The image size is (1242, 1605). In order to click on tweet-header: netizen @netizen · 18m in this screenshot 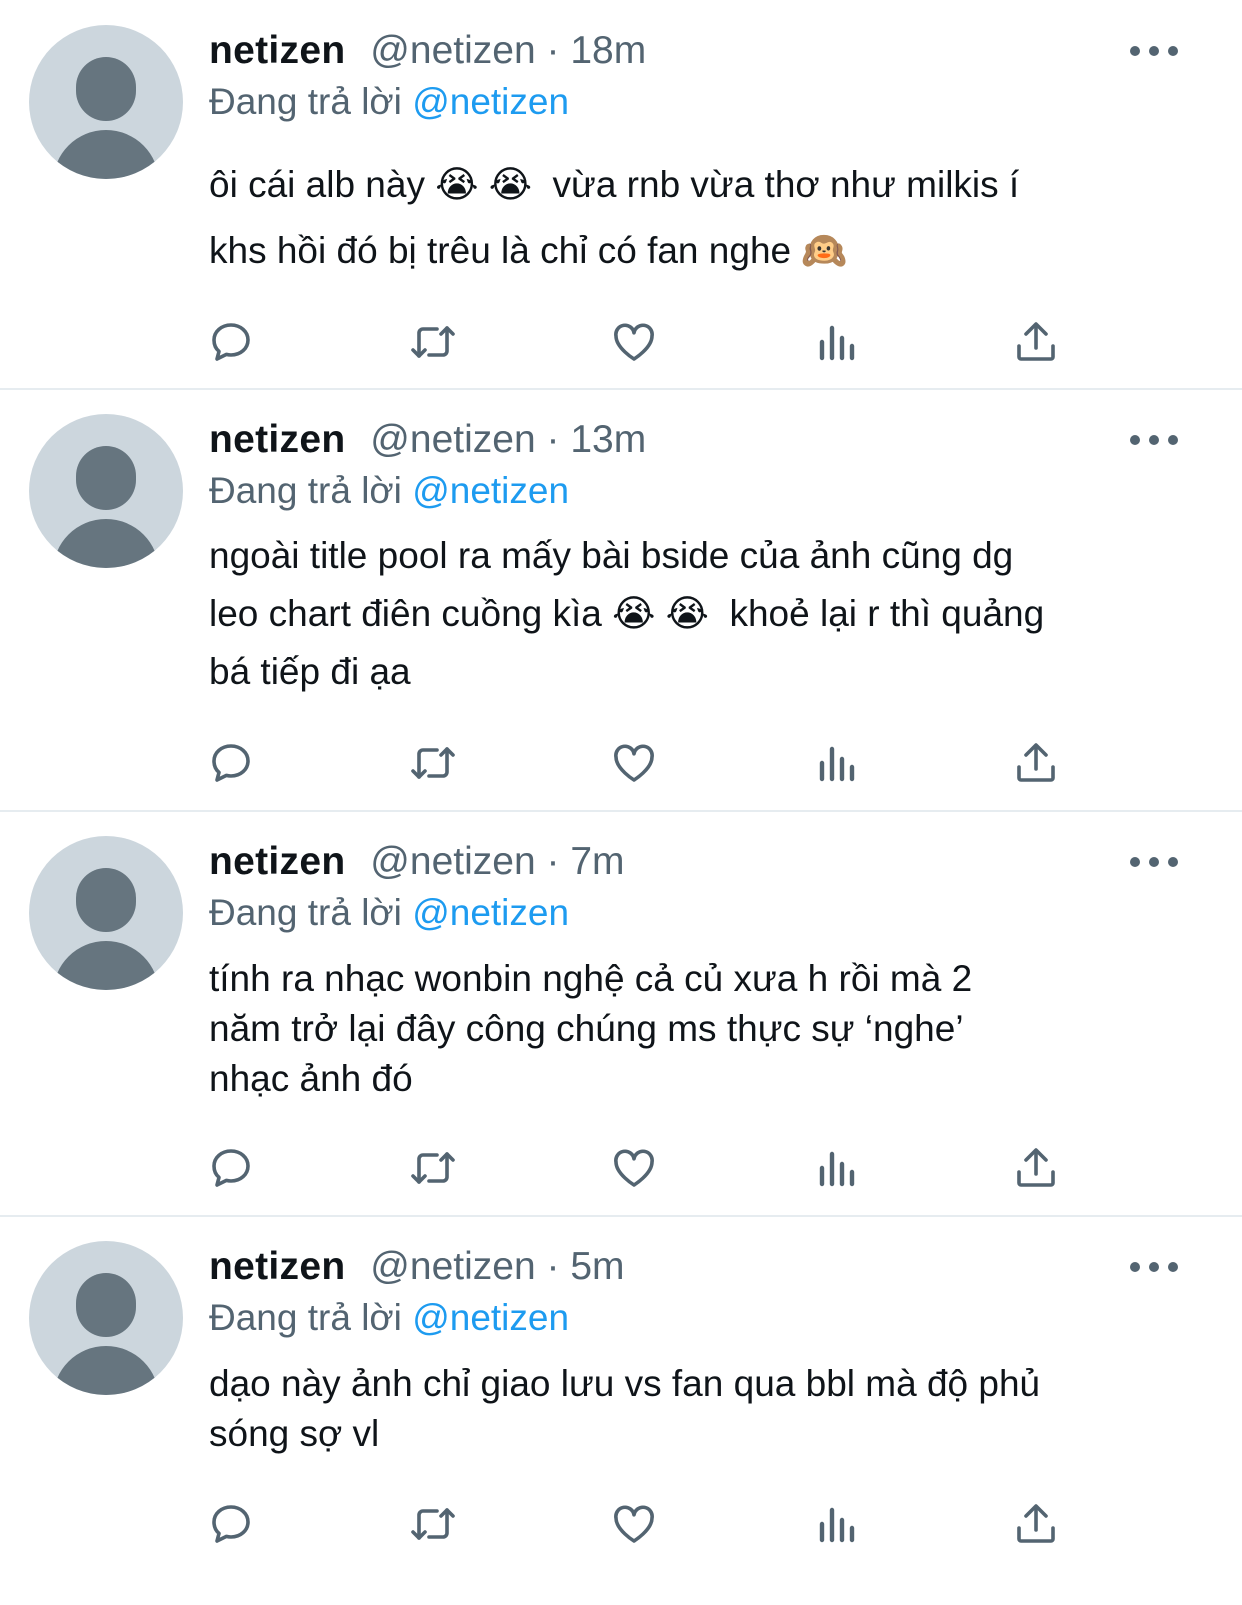, I will do `click(427, 51)`.